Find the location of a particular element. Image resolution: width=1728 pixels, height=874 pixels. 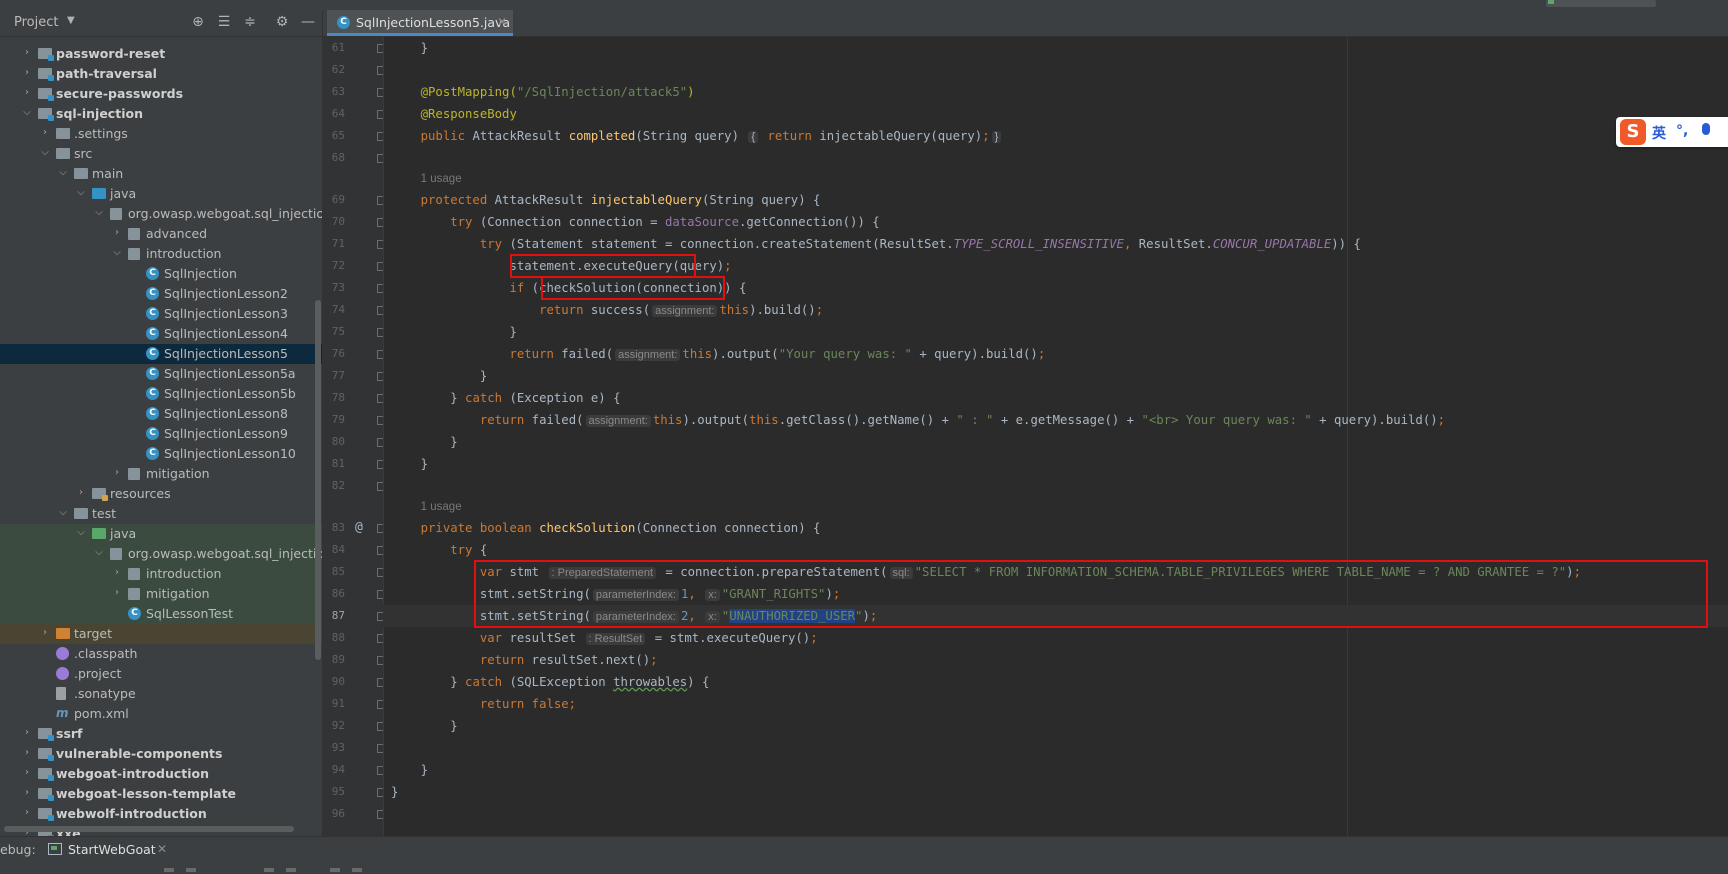

tree-item: › webgoat-lesson-template is located at coordinates (161, 794).